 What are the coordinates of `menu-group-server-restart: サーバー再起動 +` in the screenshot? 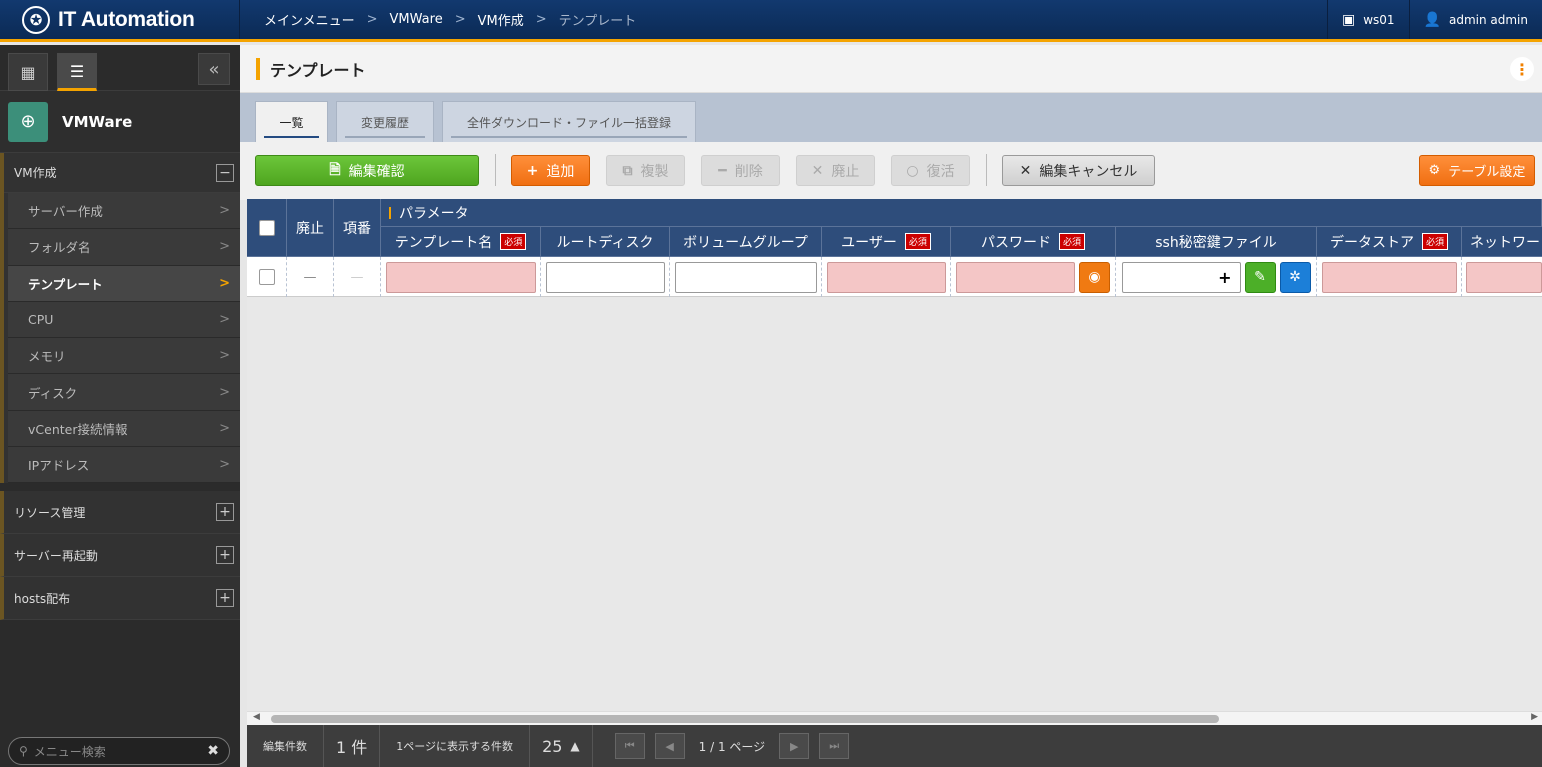 It's located at (120, 556).